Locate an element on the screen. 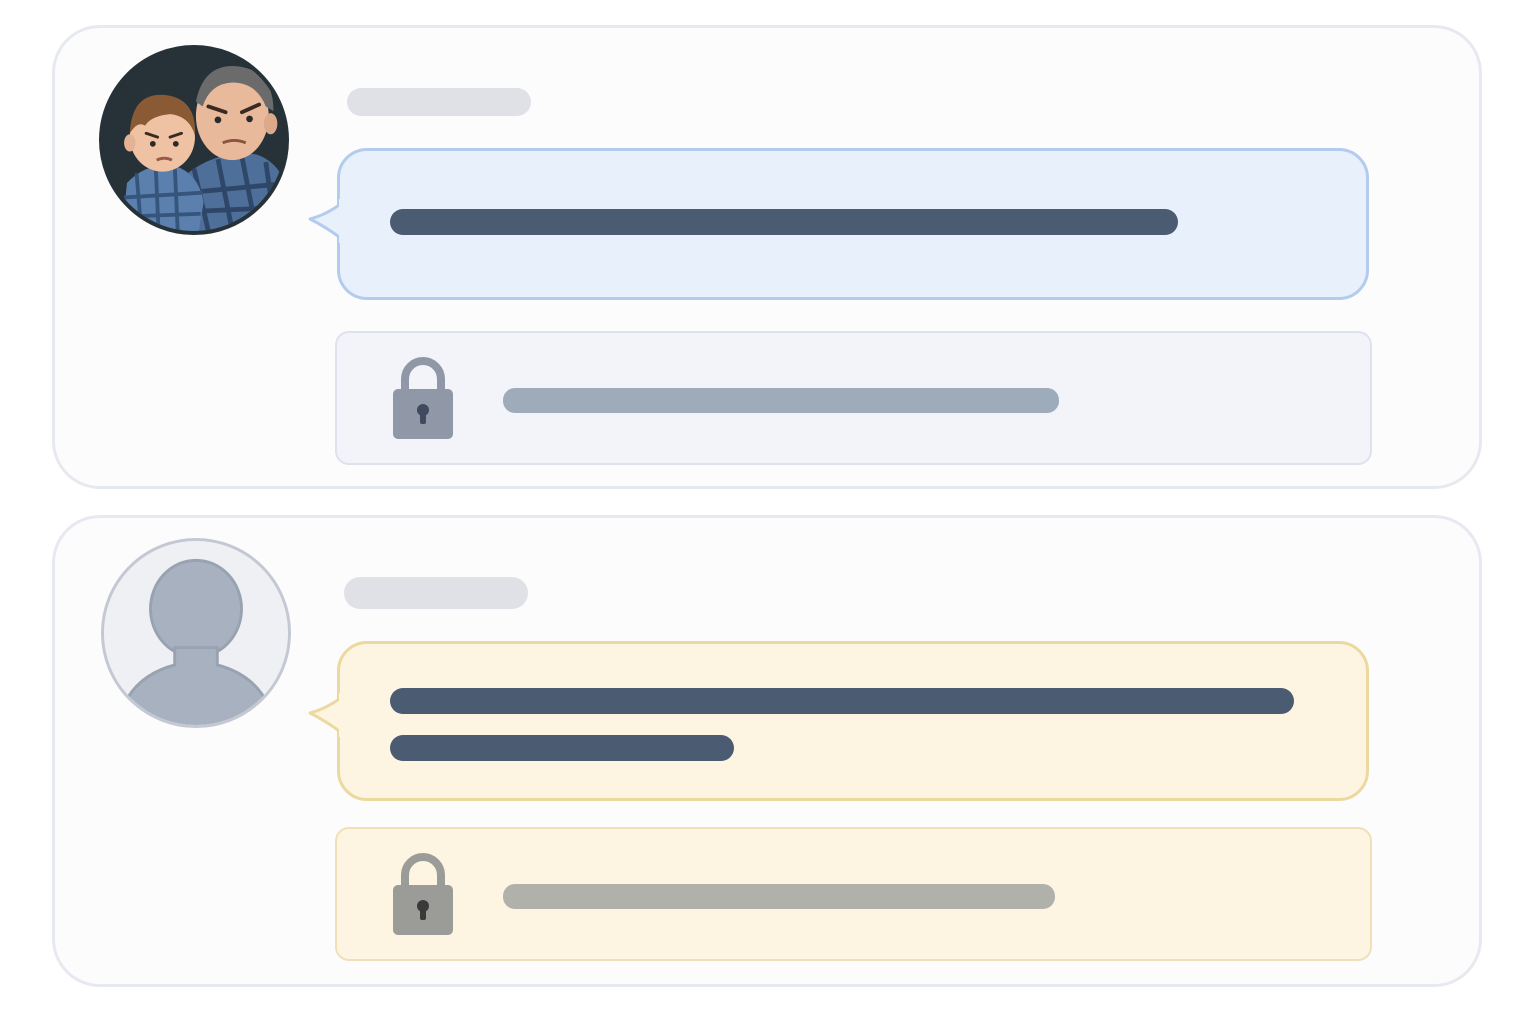  man-and-toddler-illustration is located at coordinates (194, 140).